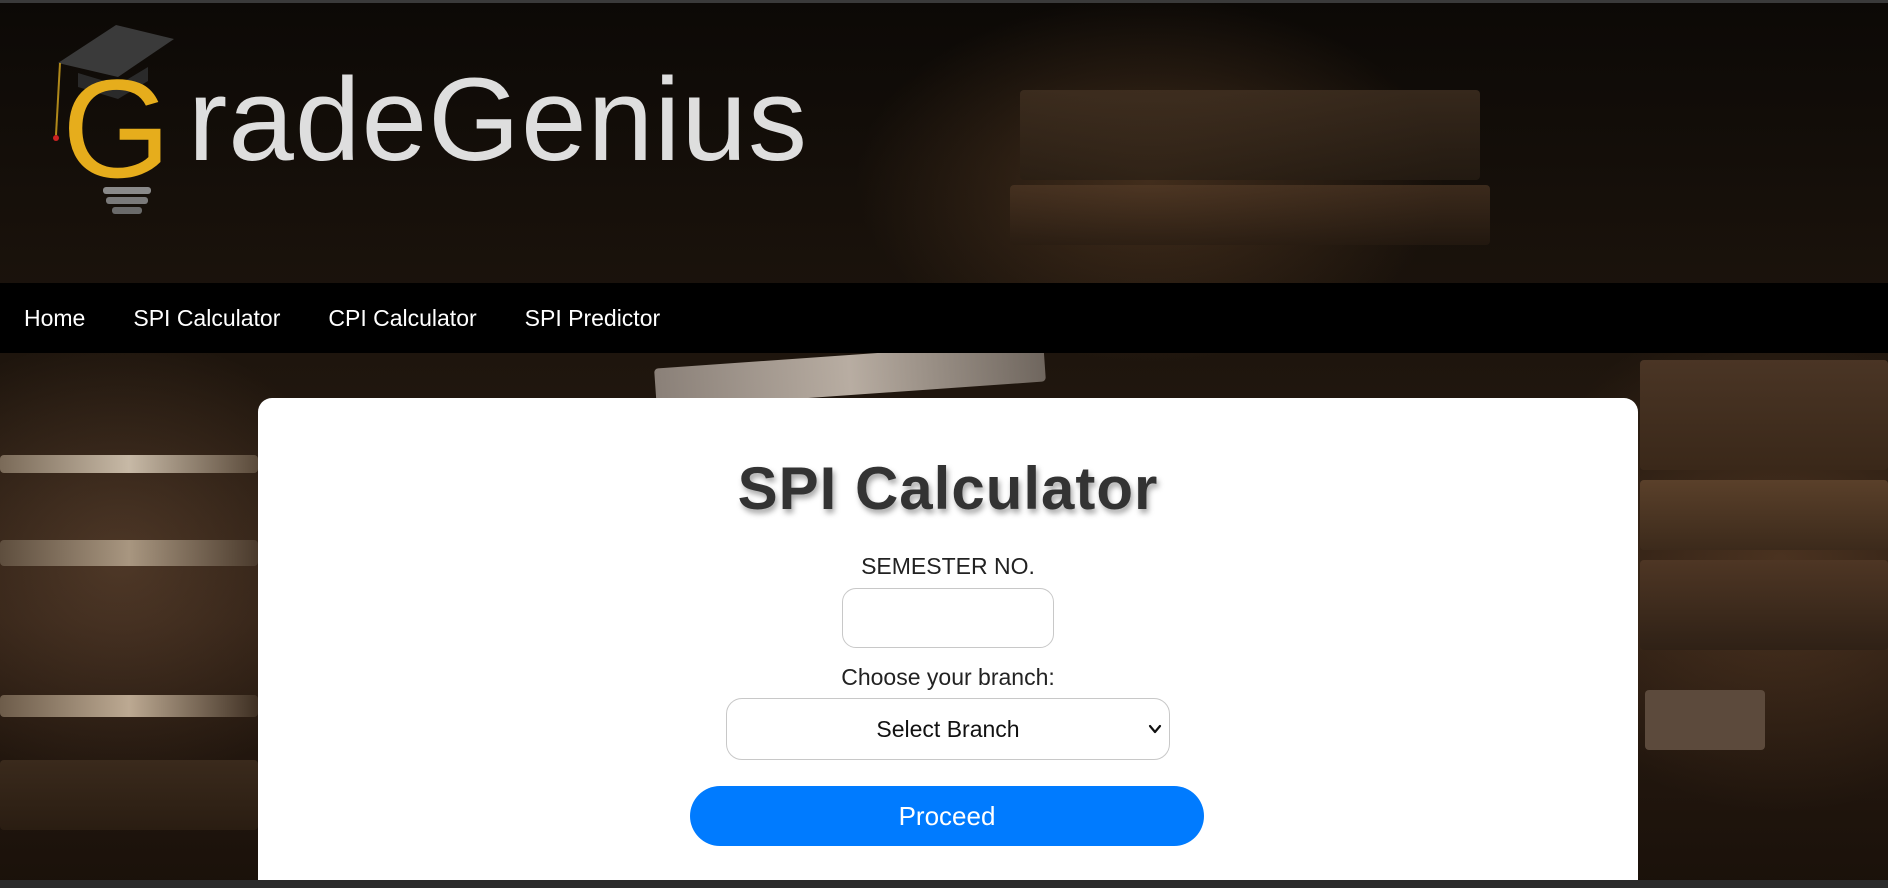 The image size is (1888, 888). I want to click on semester-input, so click(948, 618).